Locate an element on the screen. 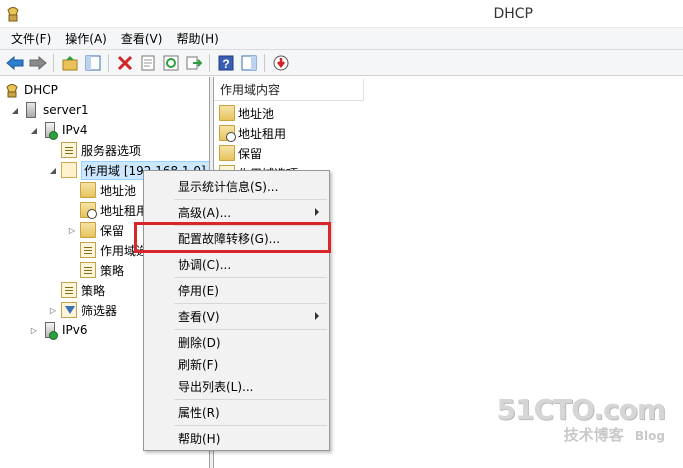 This screenshot has height=468, width=683. tree-item-server1: ◢ server1 is located at coordinates (49, 110).